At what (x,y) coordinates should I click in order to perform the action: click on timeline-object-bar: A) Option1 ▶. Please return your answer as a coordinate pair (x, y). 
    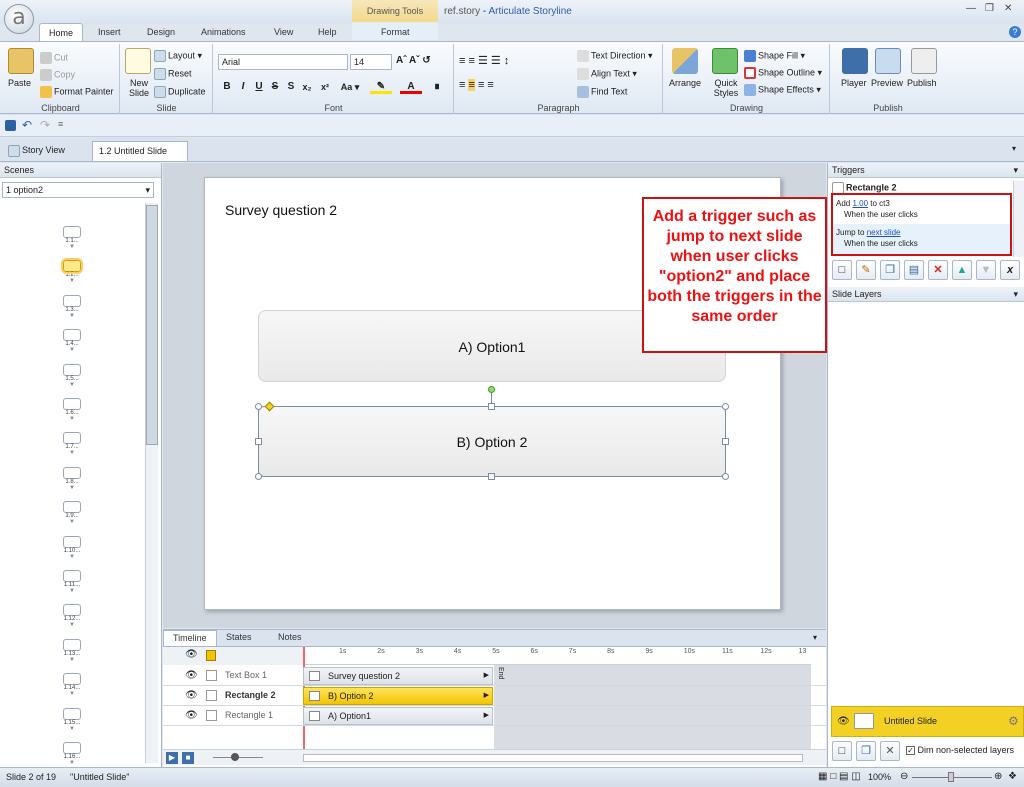
    Looking at the image, I should click on (398, 716).